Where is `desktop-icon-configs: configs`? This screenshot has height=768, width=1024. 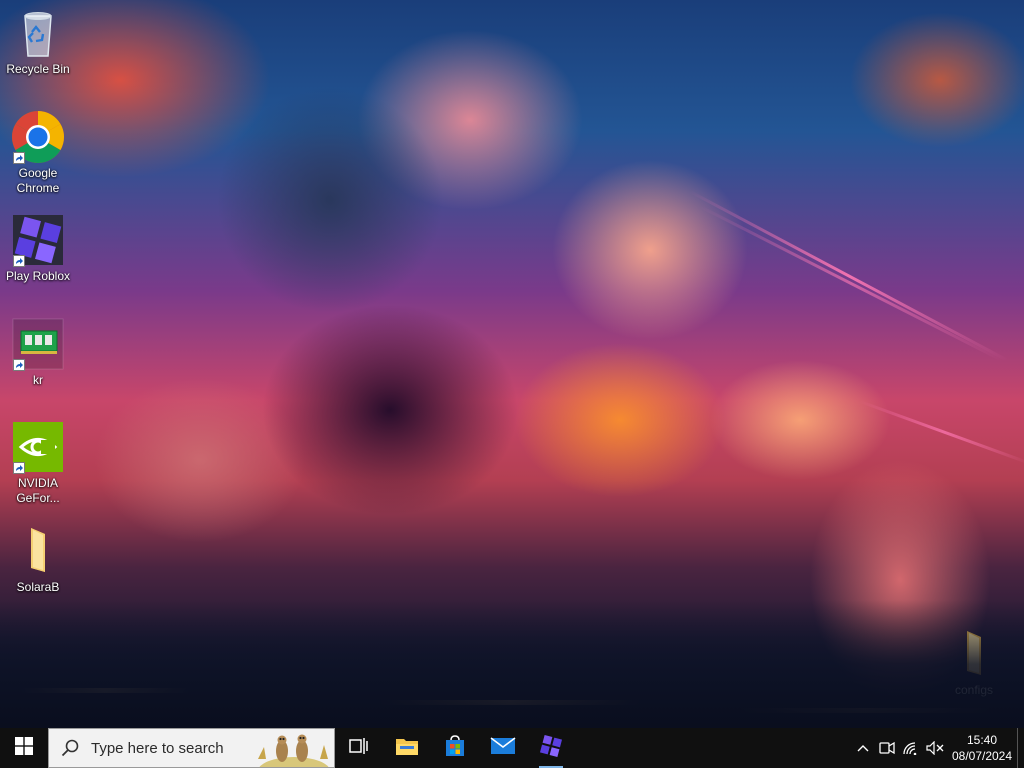
desktop-icon-configs: configs is located at coordinates (974, 662).